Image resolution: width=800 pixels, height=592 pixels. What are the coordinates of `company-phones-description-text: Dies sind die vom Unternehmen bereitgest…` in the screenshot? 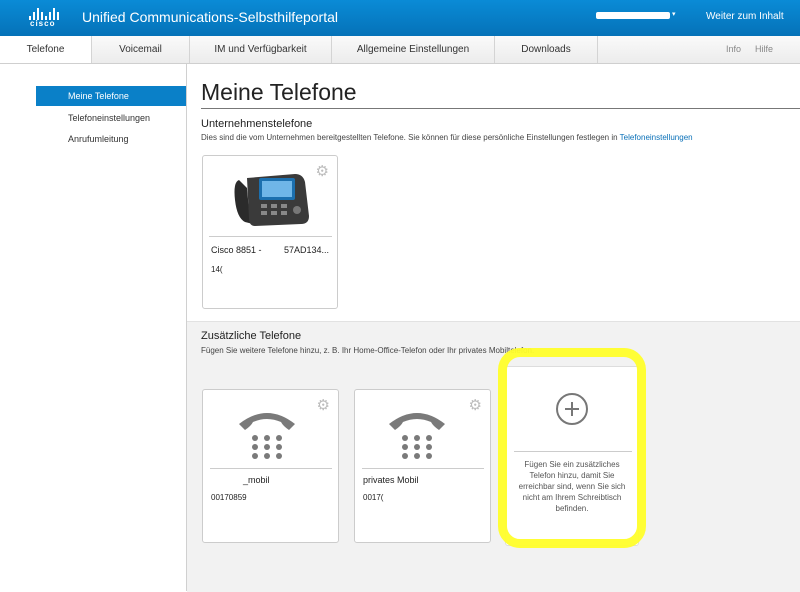 It's located at (409, 137).